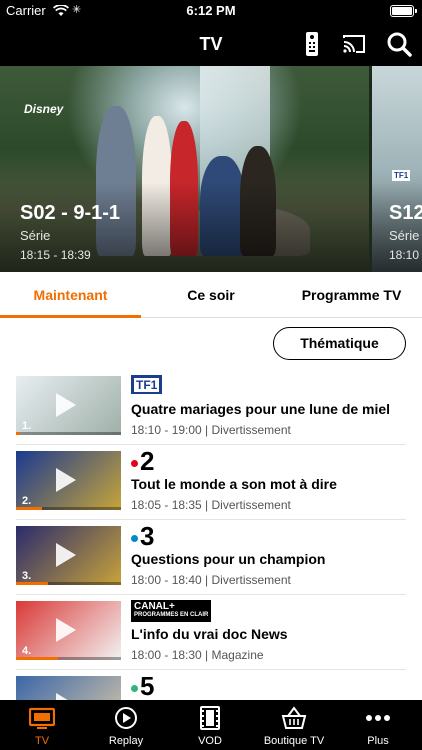  I want to click on program-thumbnail: 4., so click(68, 630).